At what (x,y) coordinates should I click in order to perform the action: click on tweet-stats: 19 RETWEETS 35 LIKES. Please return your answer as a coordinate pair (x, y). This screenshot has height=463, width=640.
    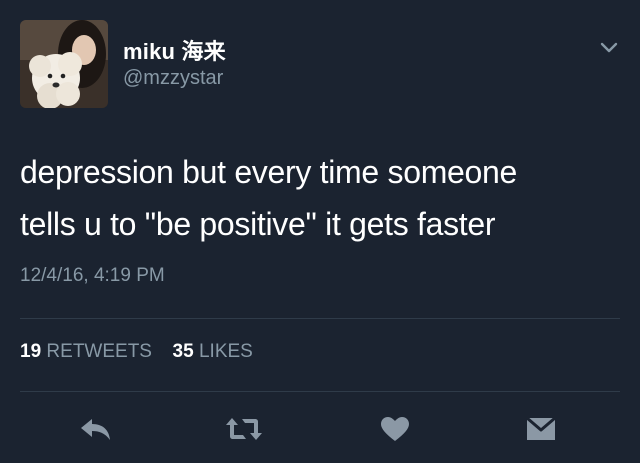
    Looking at the image, I should click on (136, 352).